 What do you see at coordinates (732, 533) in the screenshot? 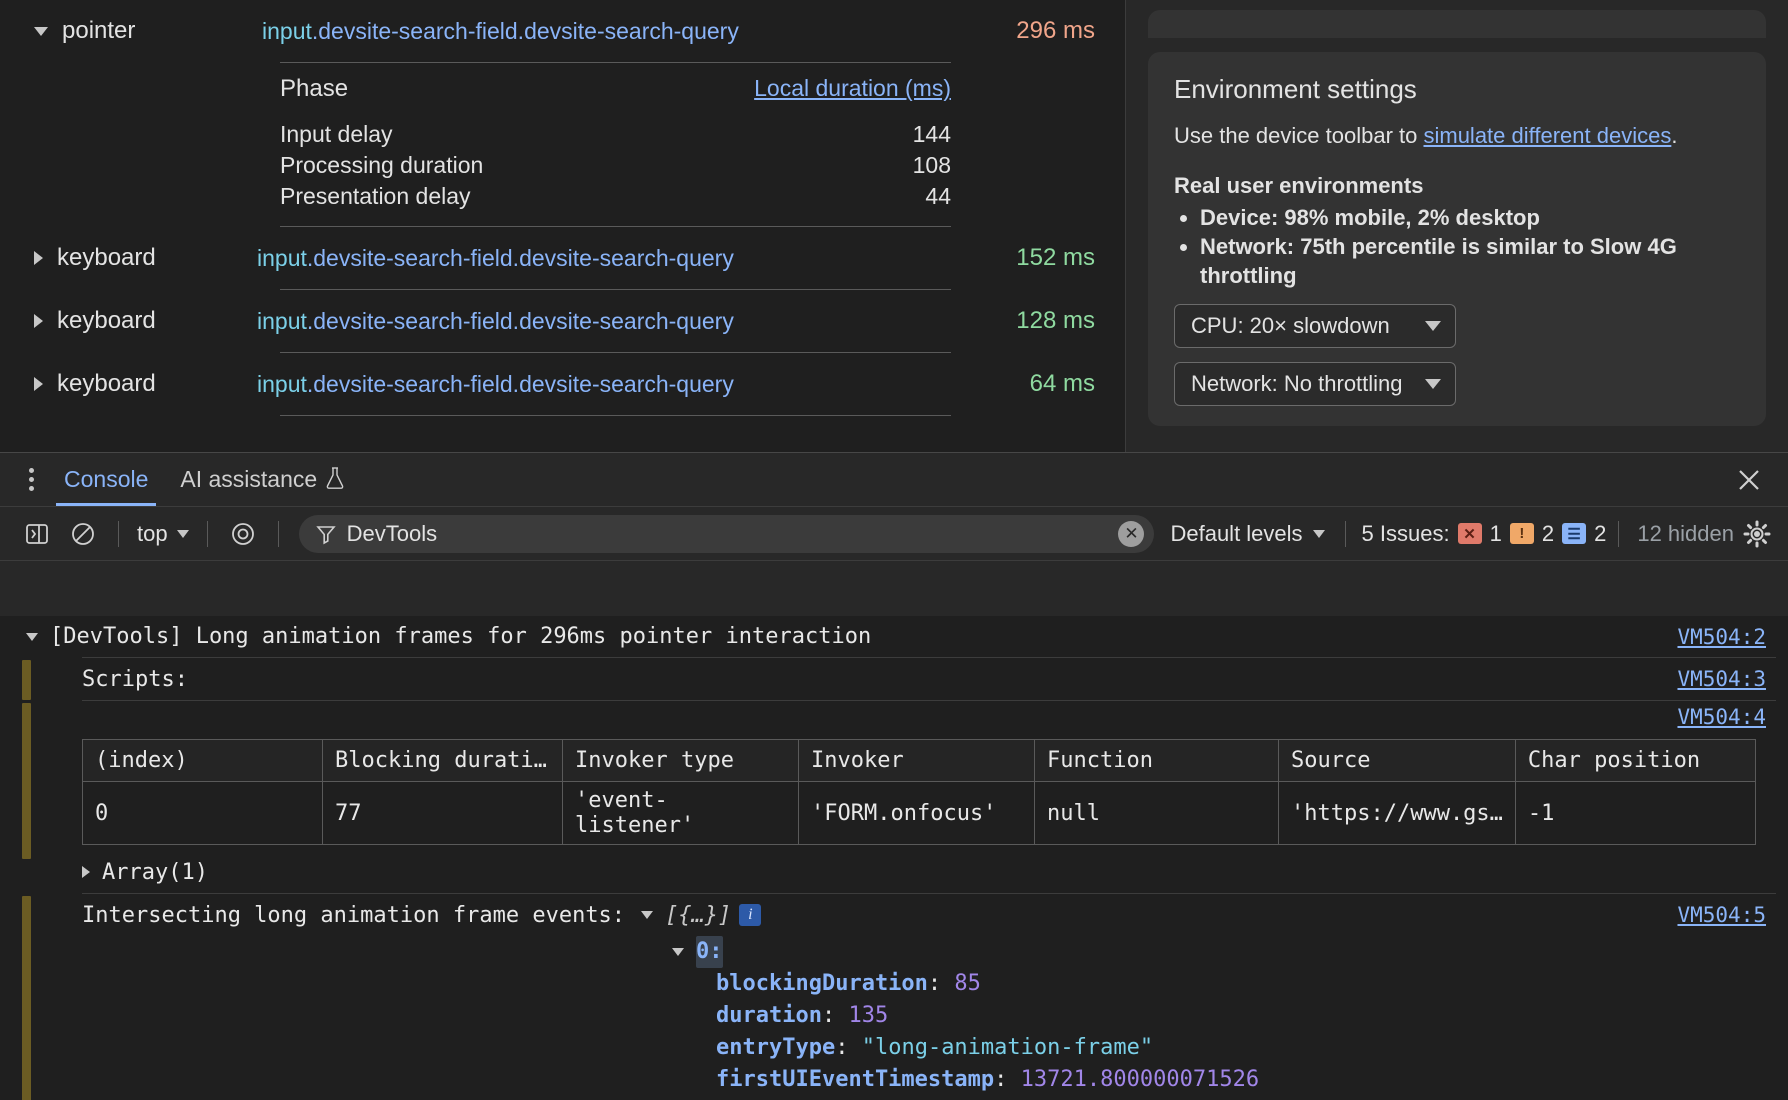
I see `console-filter-input` at bounding box center [732, 533].